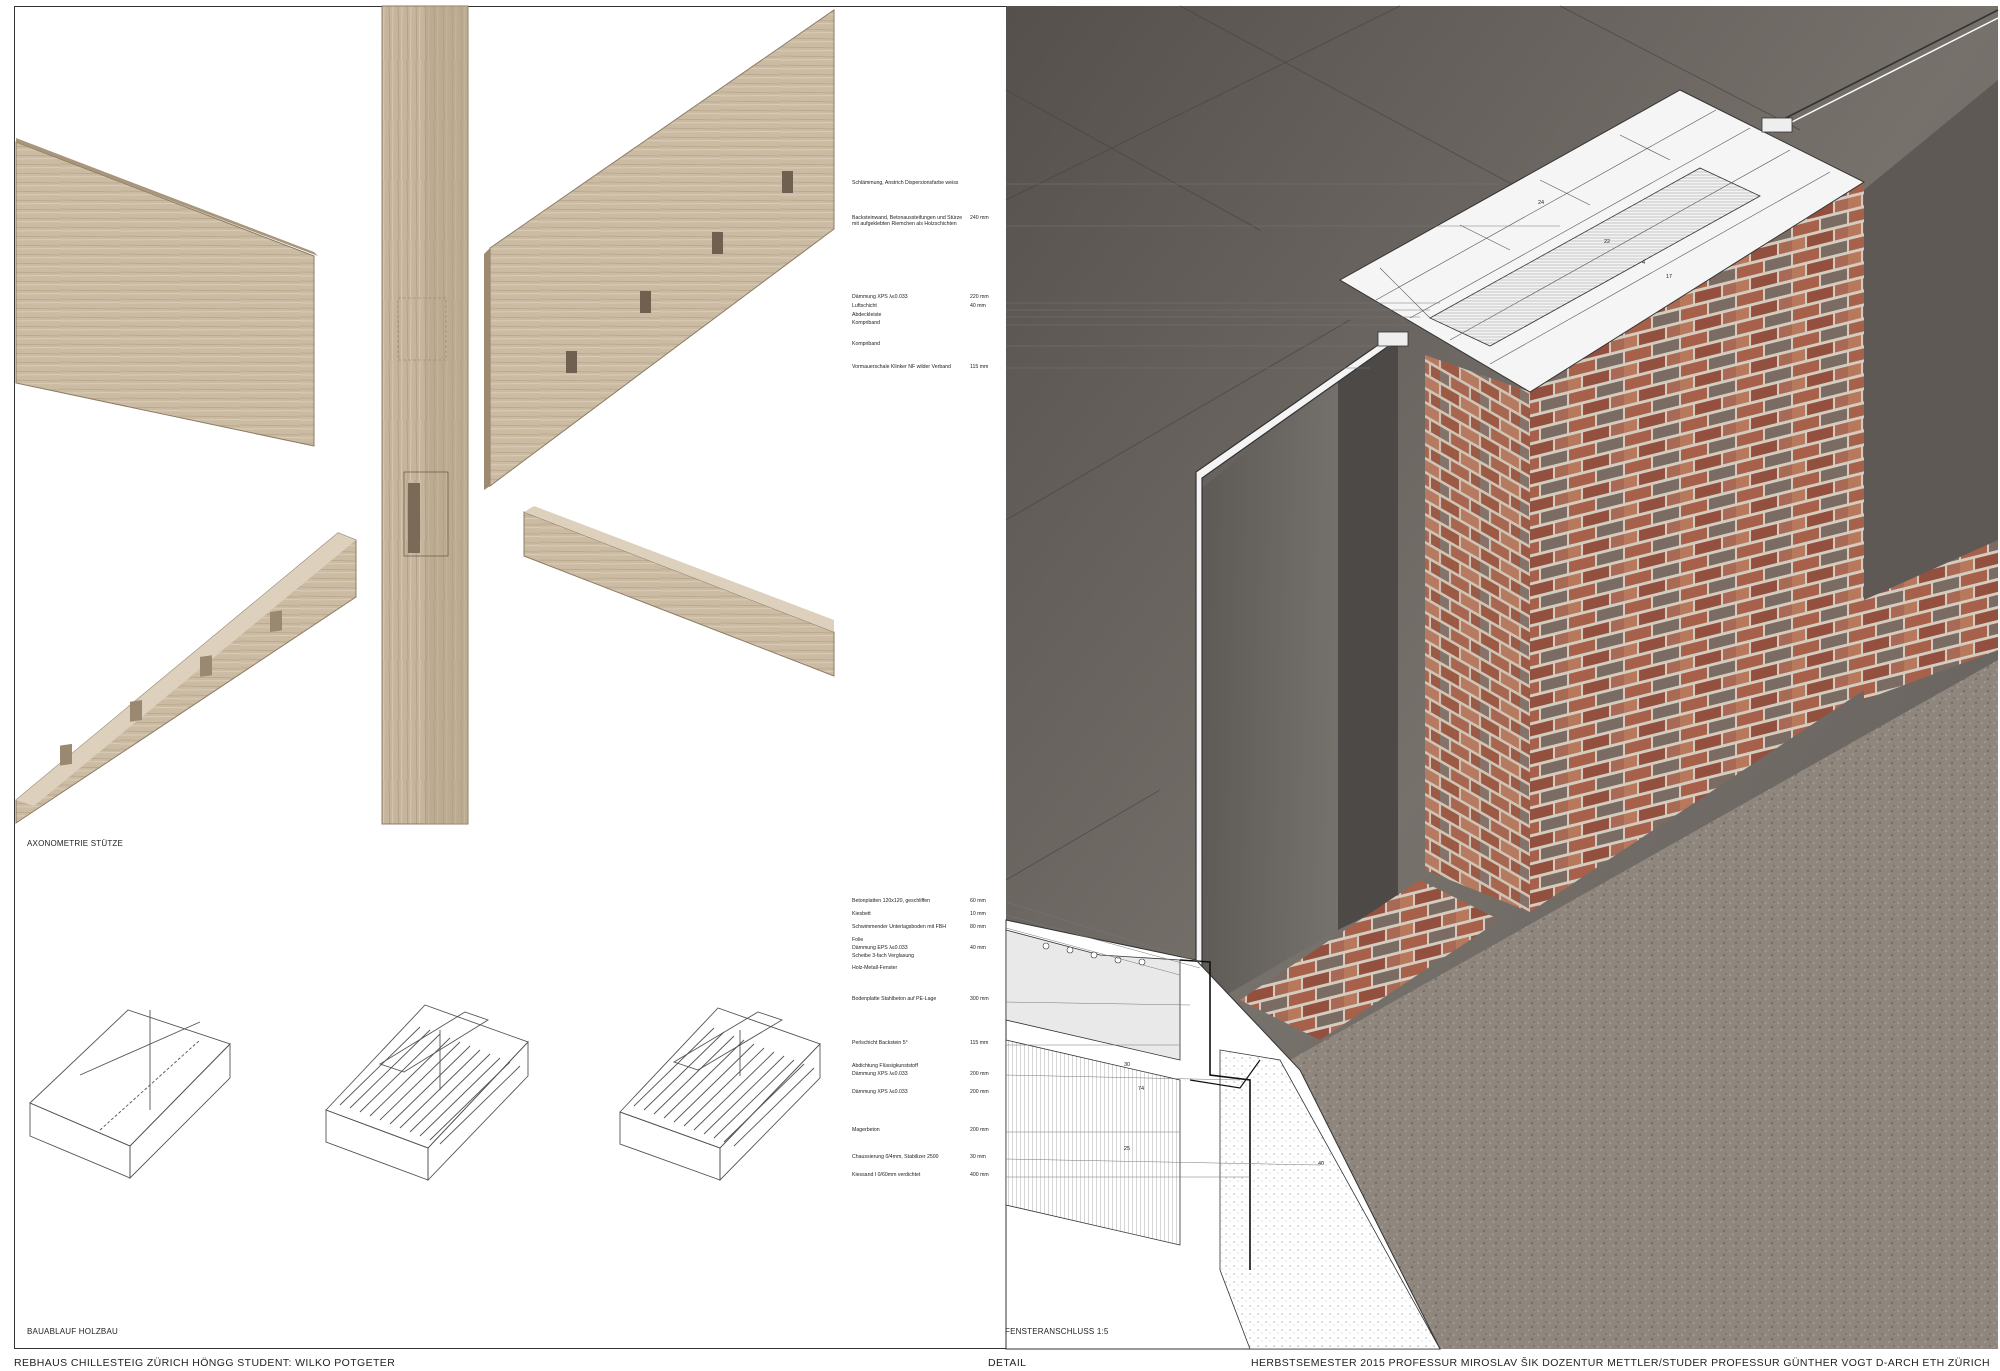 Image resolution: width=2000 pixels, height=1371 pixels. Describe the element at coordinates (1477, 633) in the screenshot. I see `brick-pier-front` at that location.